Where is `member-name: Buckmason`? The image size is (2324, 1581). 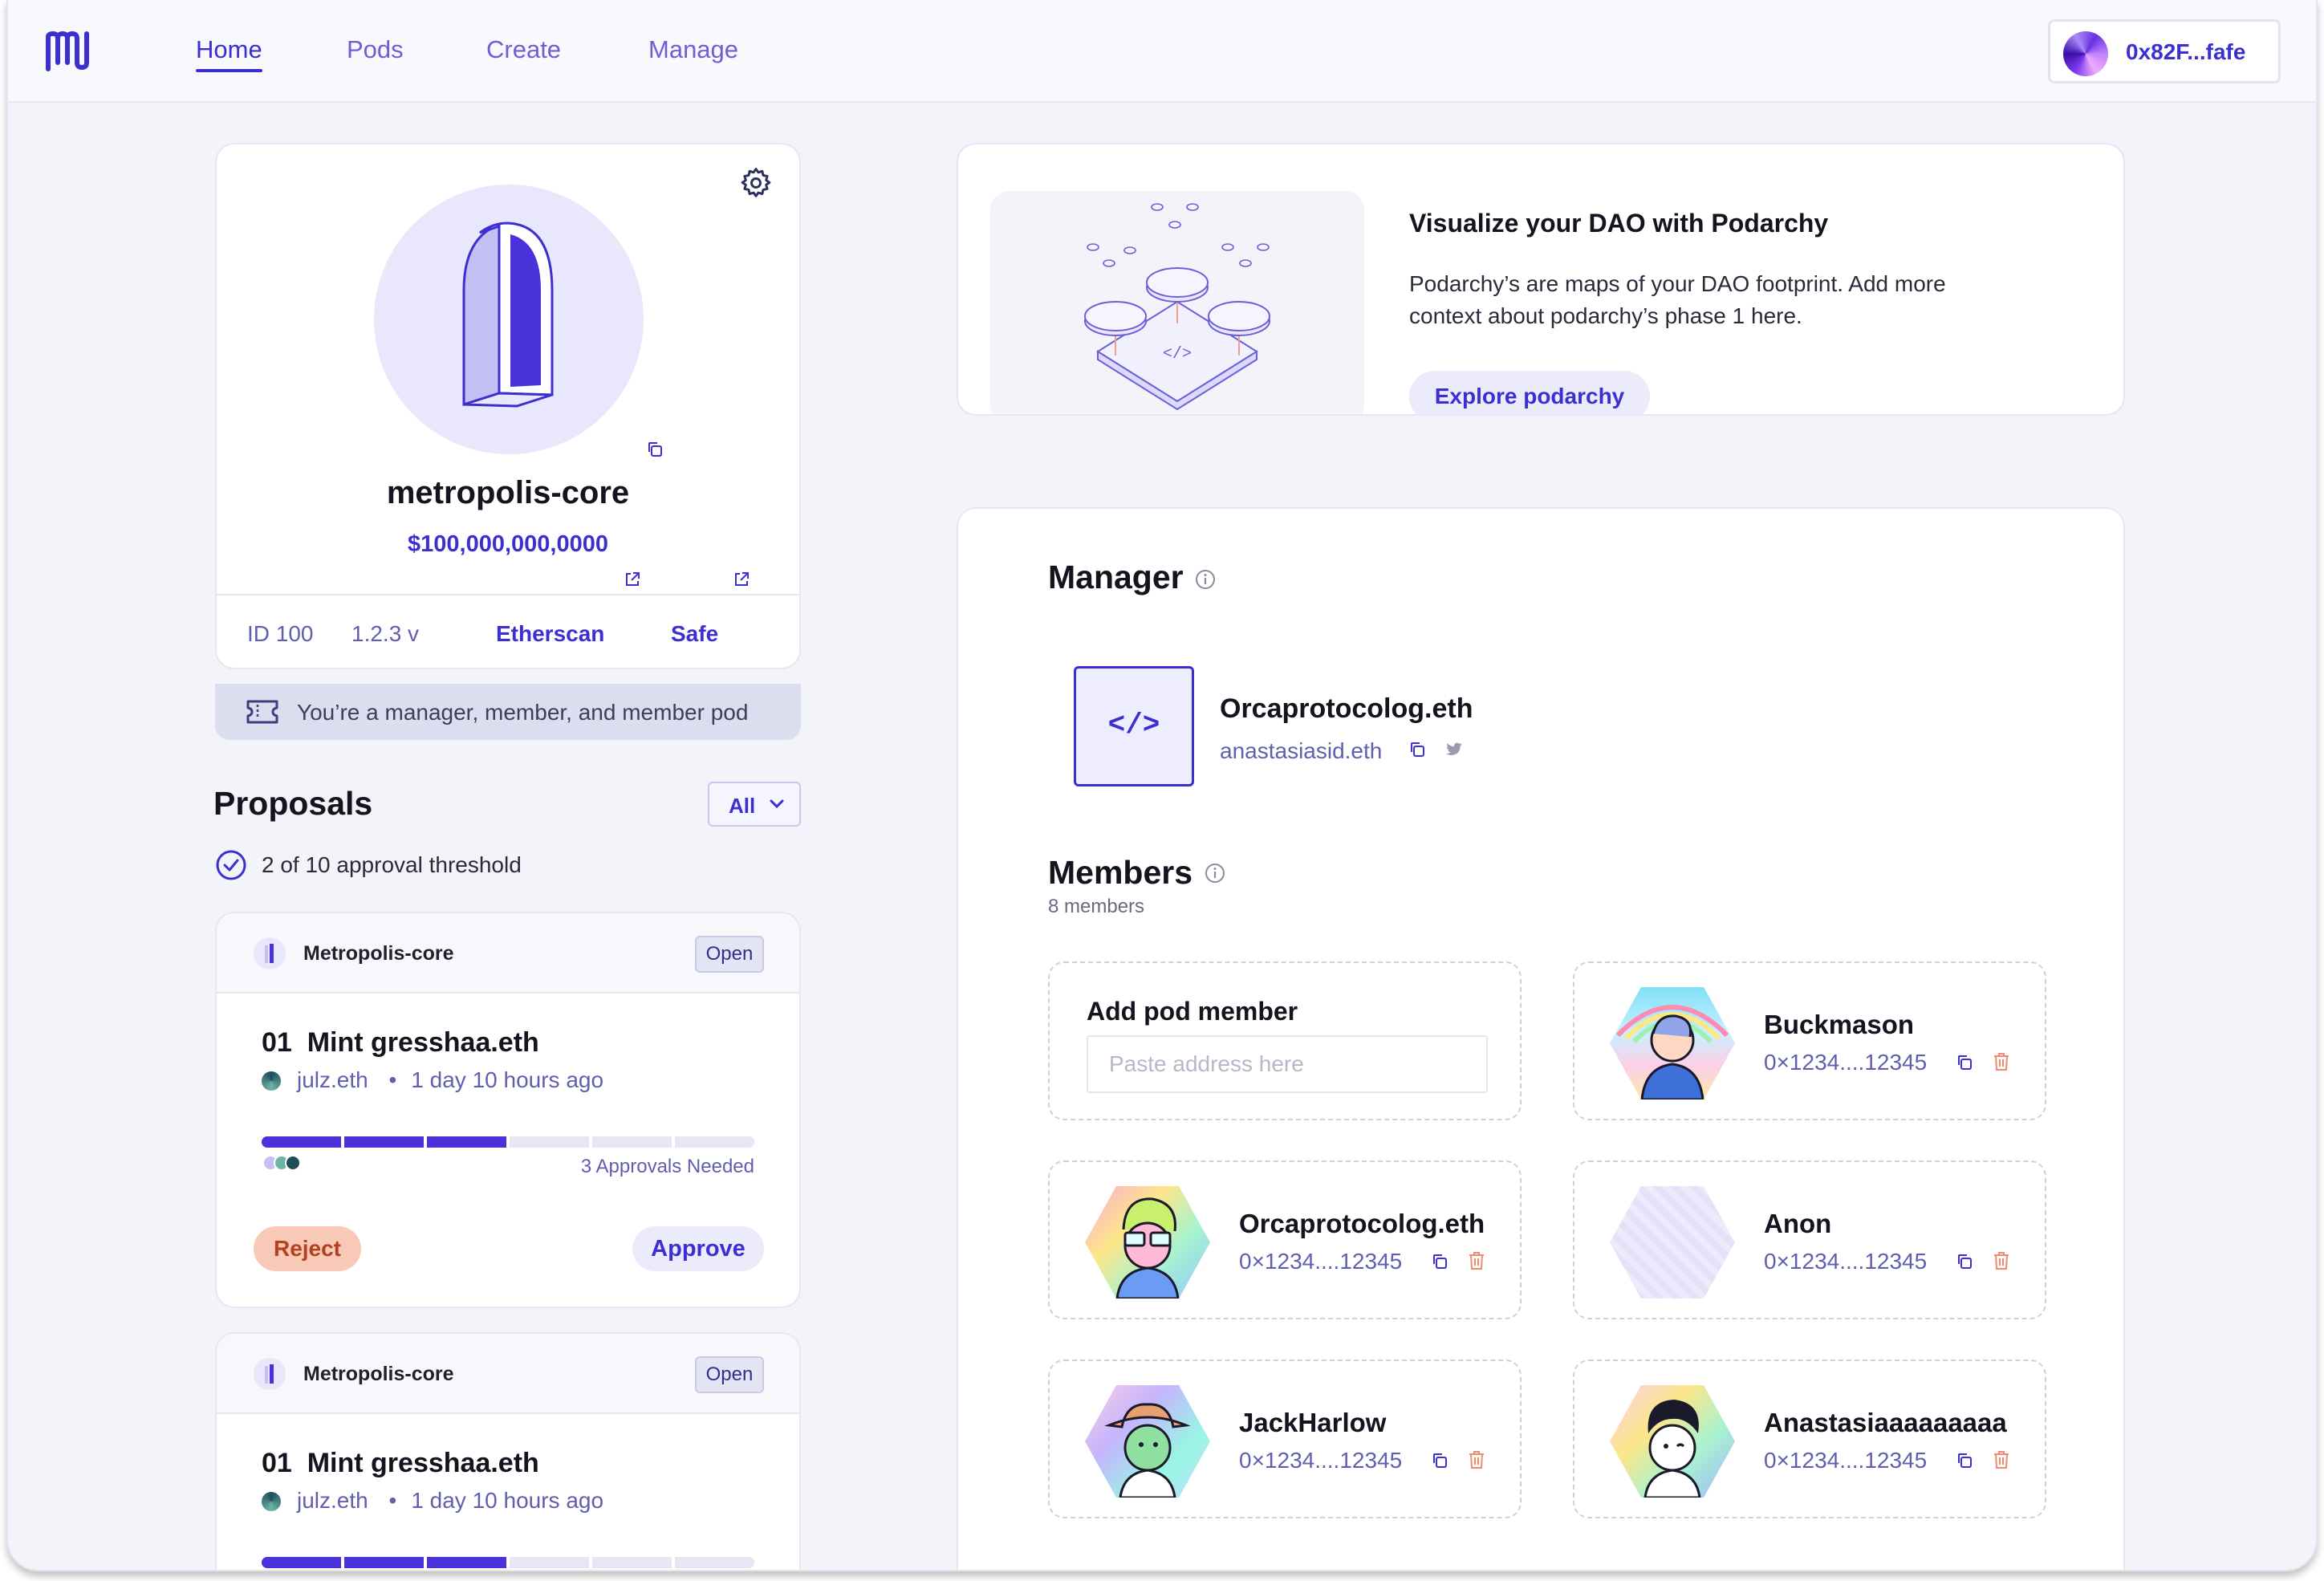
member-name: Buckmason is located at coordinates (1839, 1024).